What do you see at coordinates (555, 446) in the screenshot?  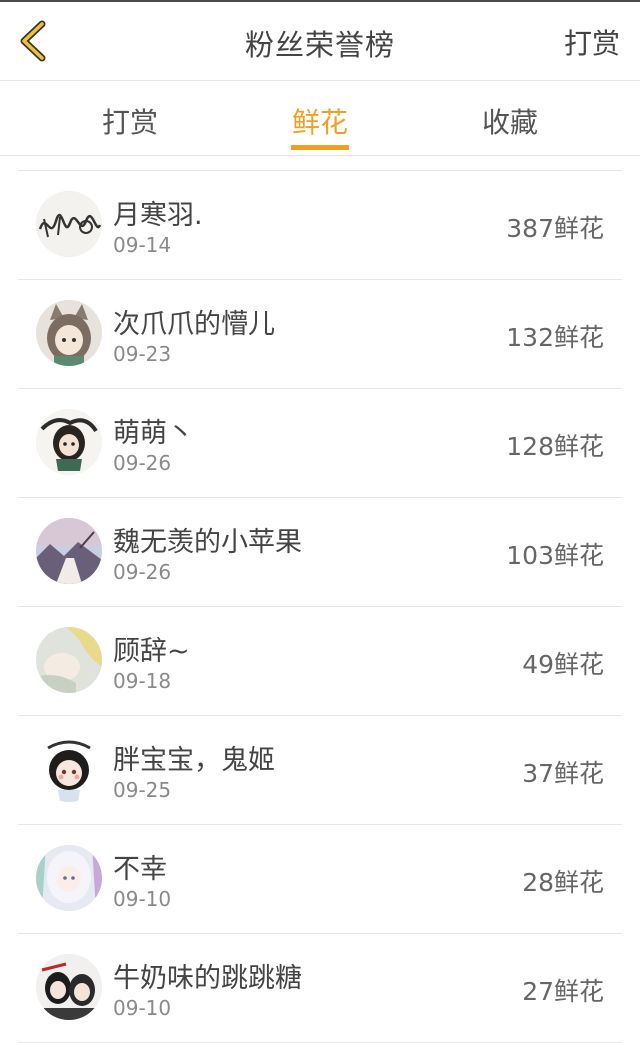 I see `flower-count: 128鲜花` at bounding box center [555, 446].